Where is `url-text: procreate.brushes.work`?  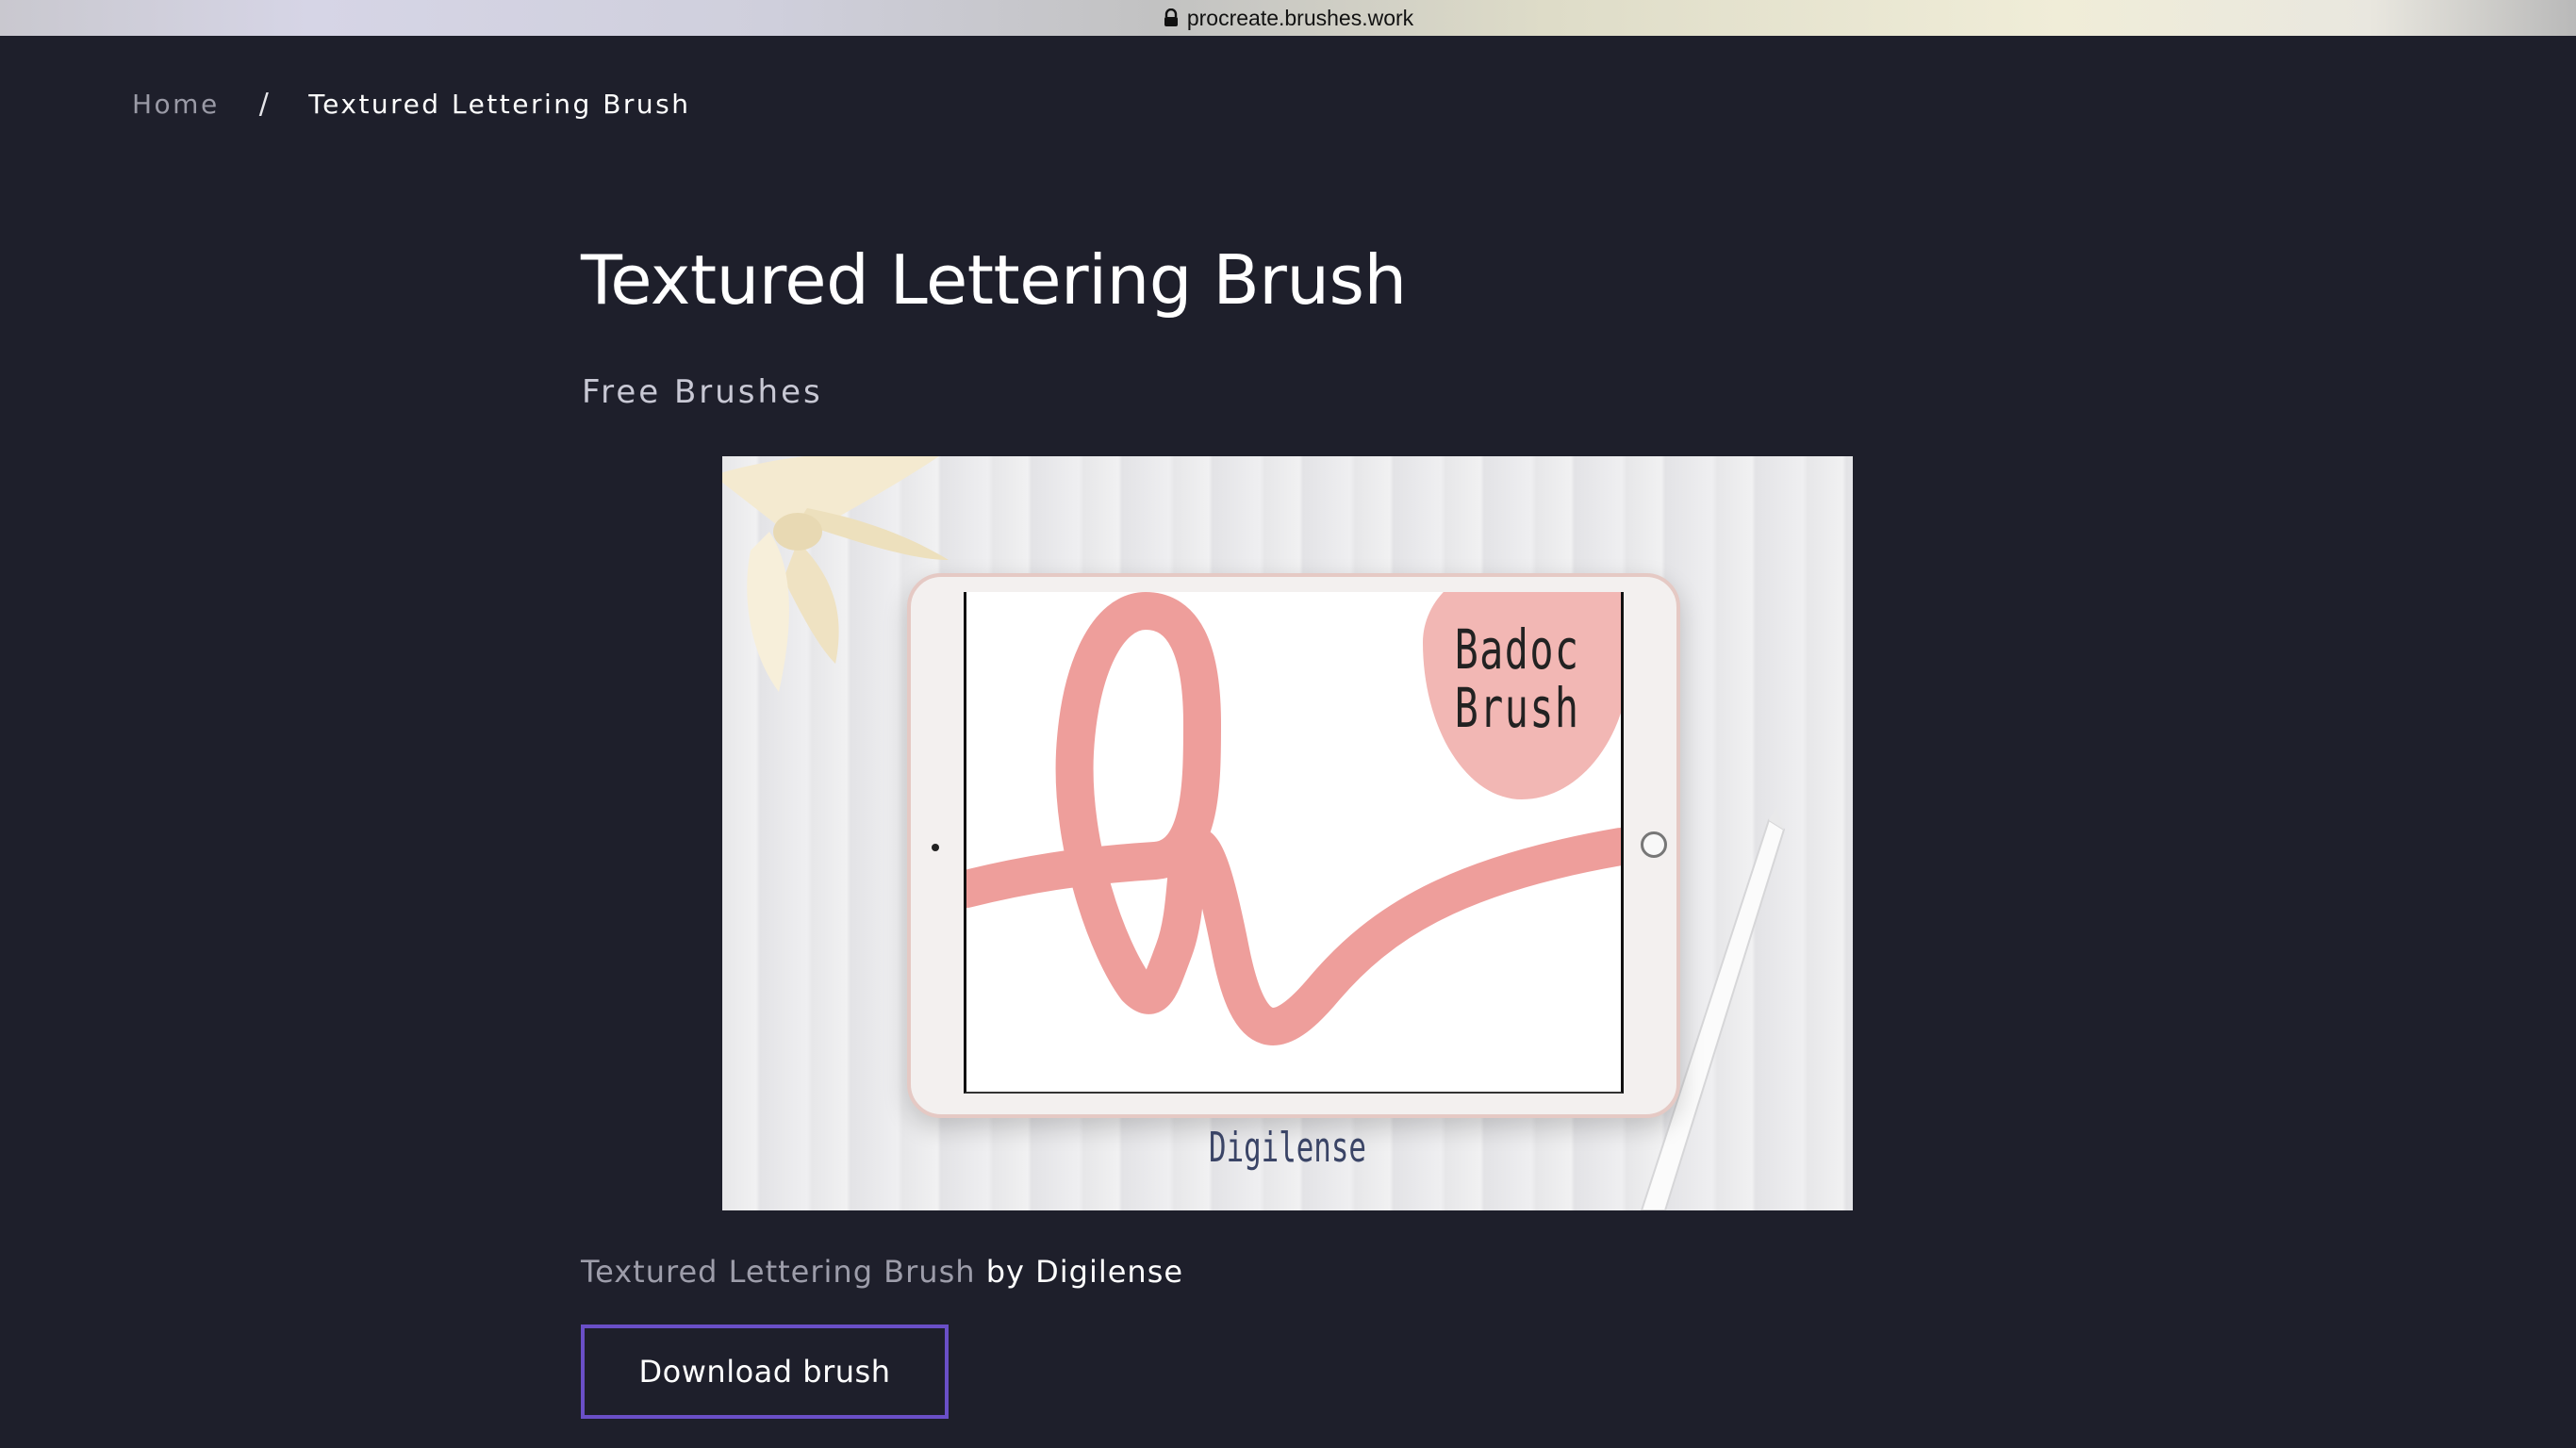
url-text: procreate.brushes.work is located at coordinates (1300, 18).